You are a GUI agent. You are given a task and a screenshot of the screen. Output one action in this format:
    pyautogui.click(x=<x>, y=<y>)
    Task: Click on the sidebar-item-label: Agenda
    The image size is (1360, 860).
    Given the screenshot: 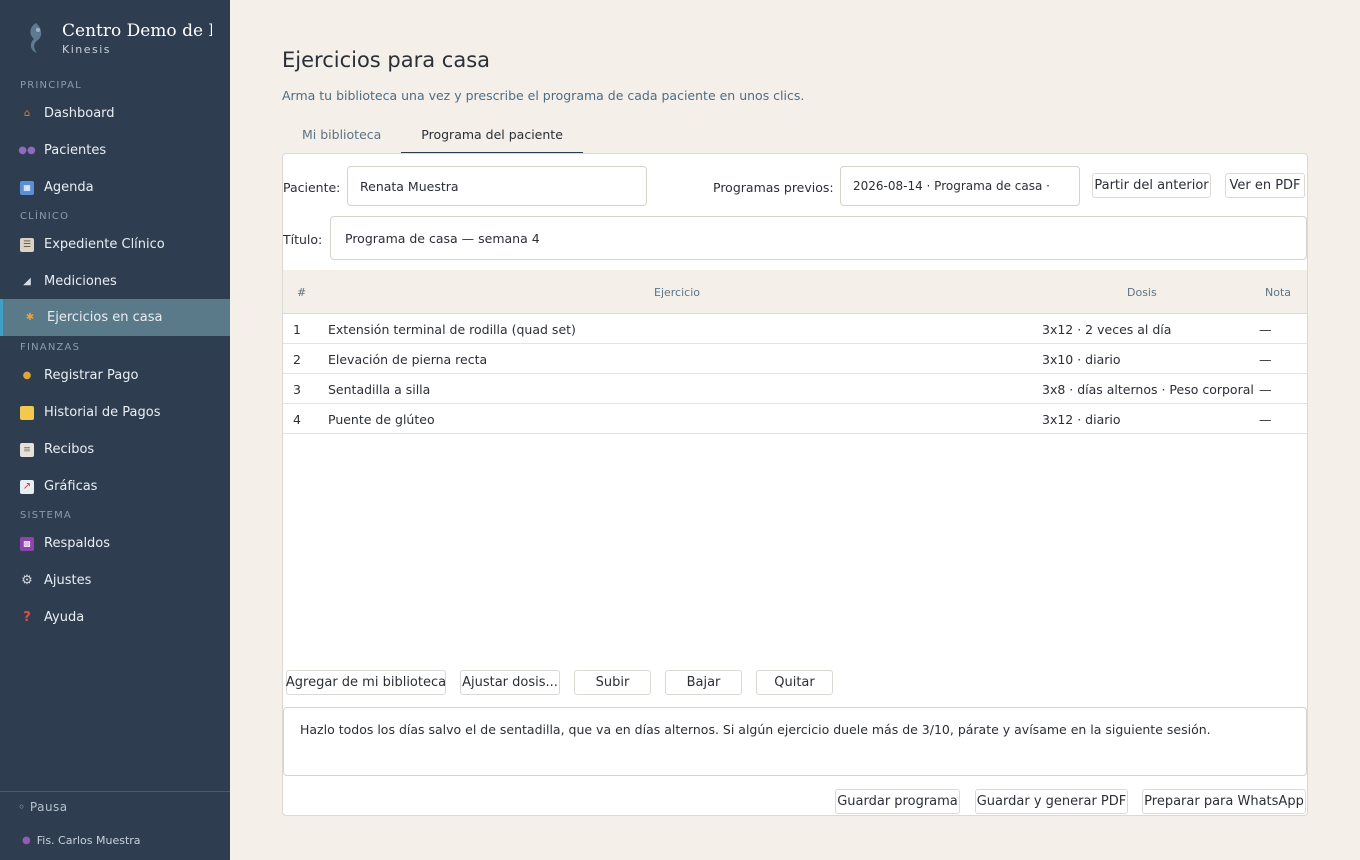 What is the action you would take?
    pyautogui.click(x=69, y=187)
    